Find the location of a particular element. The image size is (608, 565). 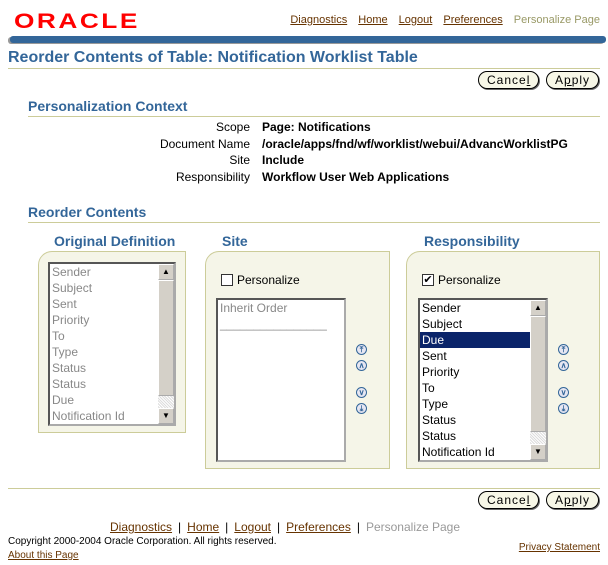

about-link-wrap: About this Page is located at coordinates (43, 555).